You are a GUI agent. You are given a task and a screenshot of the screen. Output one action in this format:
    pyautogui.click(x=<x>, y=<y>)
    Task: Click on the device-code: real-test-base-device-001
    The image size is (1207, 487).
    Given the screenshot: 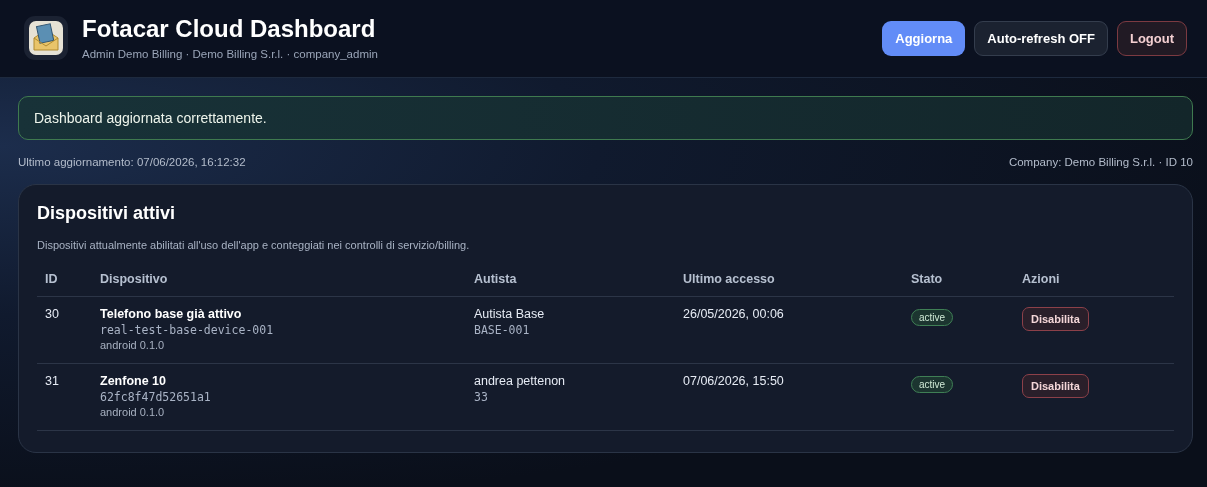 What is the action you would take?
    pyautogui.click(x=187, y=330)
    